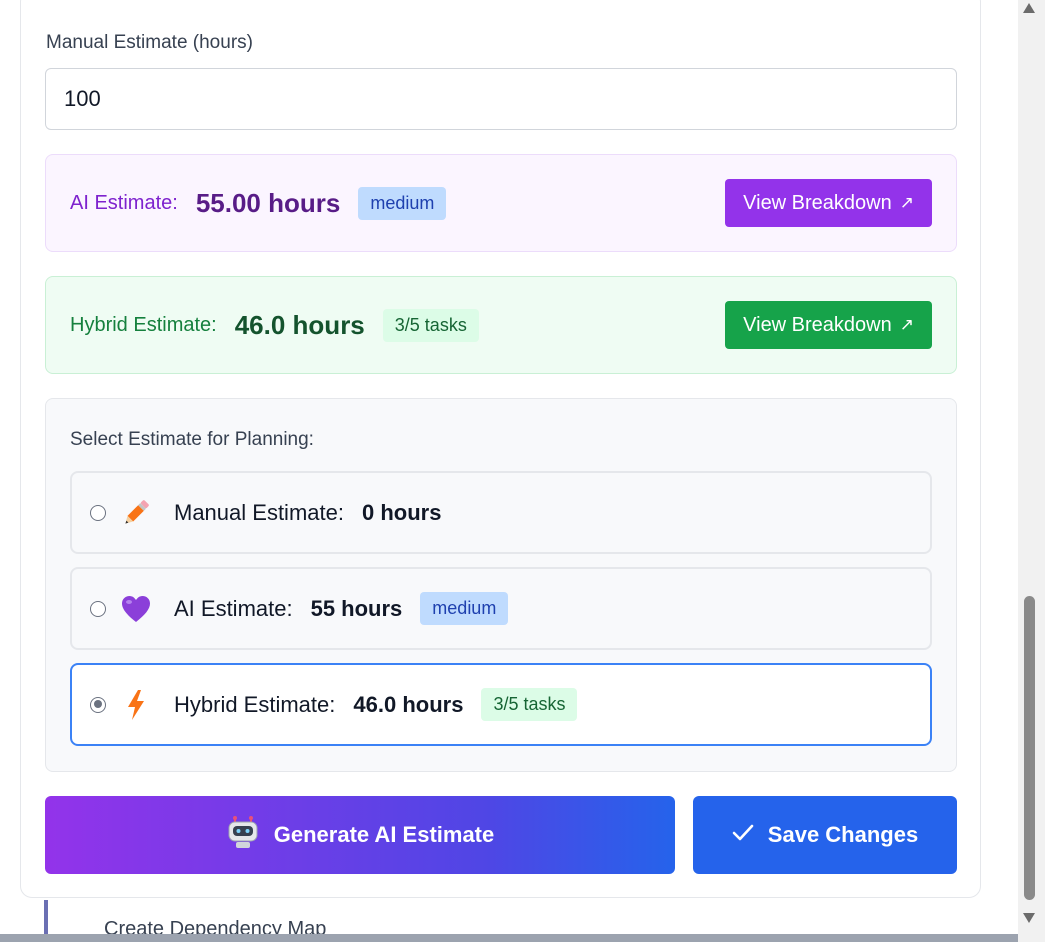  I want to click on scroll-up-arrow-icon, so click(1029, 8).